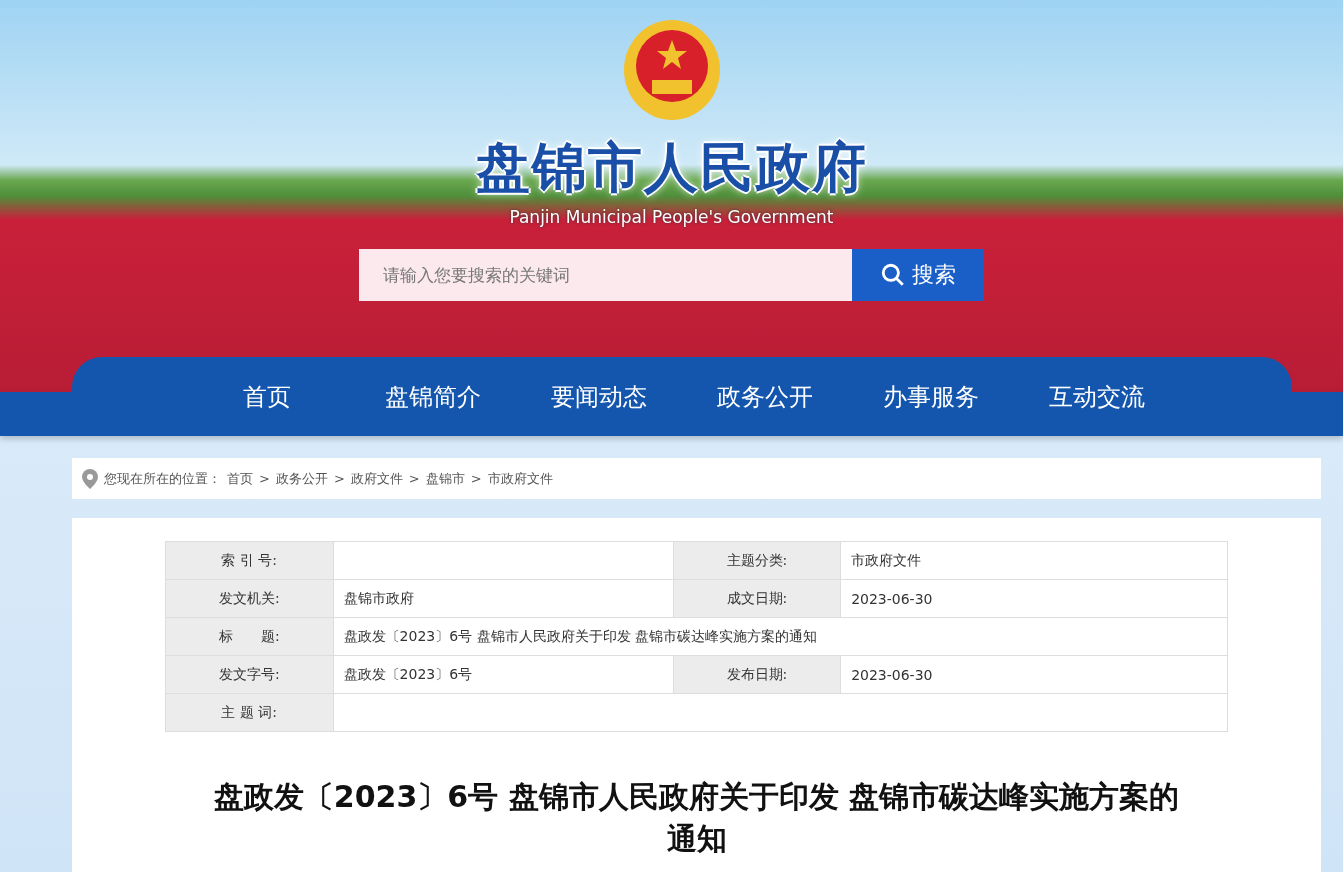 The height and width of the screenshot is (872, 1343). I want to click on field-label: 发布日期:, so click(757, 674).